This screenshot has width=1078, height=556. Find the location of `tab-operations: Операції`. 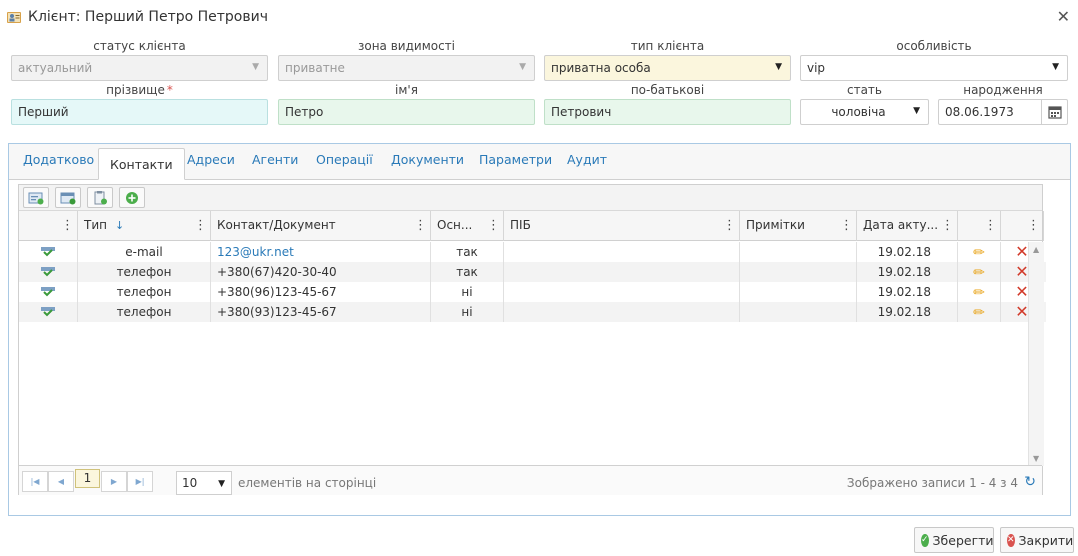

tab-operations: Операції is located at coordinates (344, 159).